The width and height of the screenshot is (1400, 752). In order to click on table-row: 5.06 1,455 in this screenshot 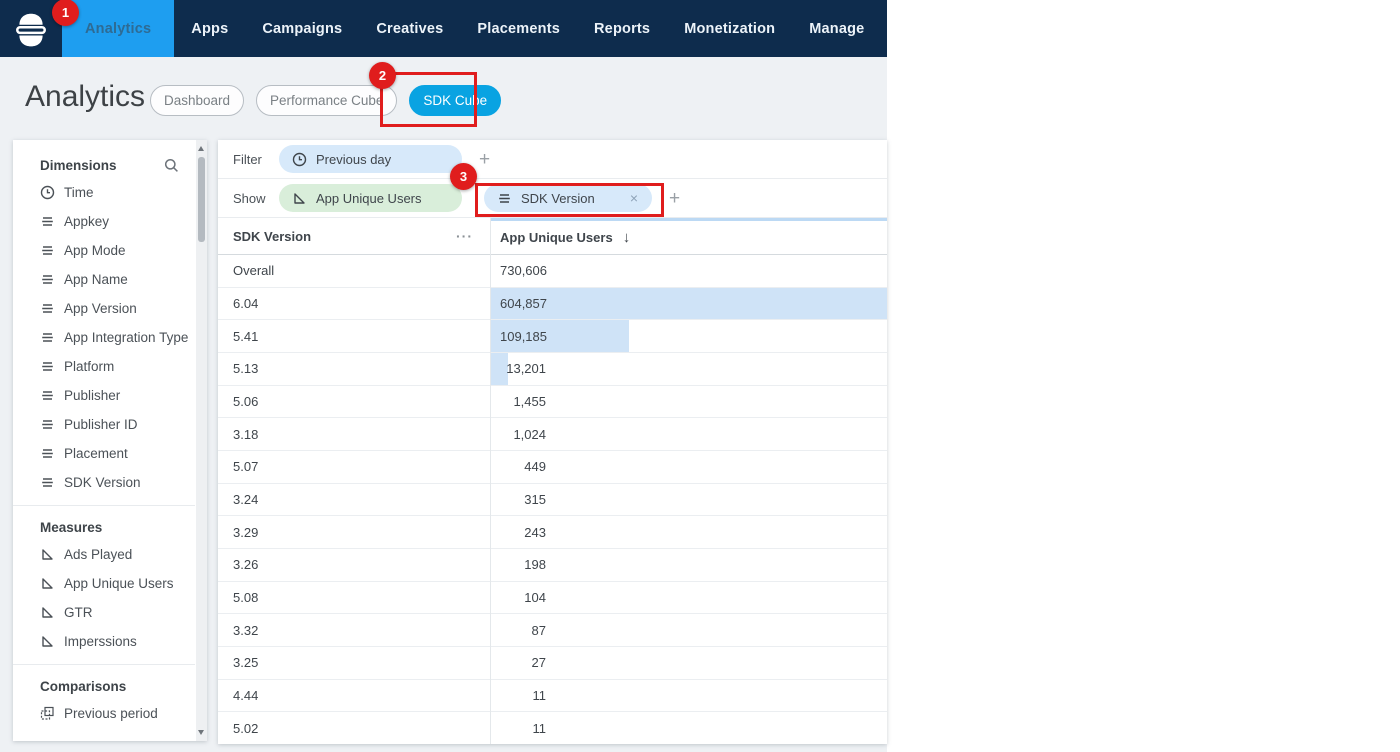, I will do `click(552, 402)`.